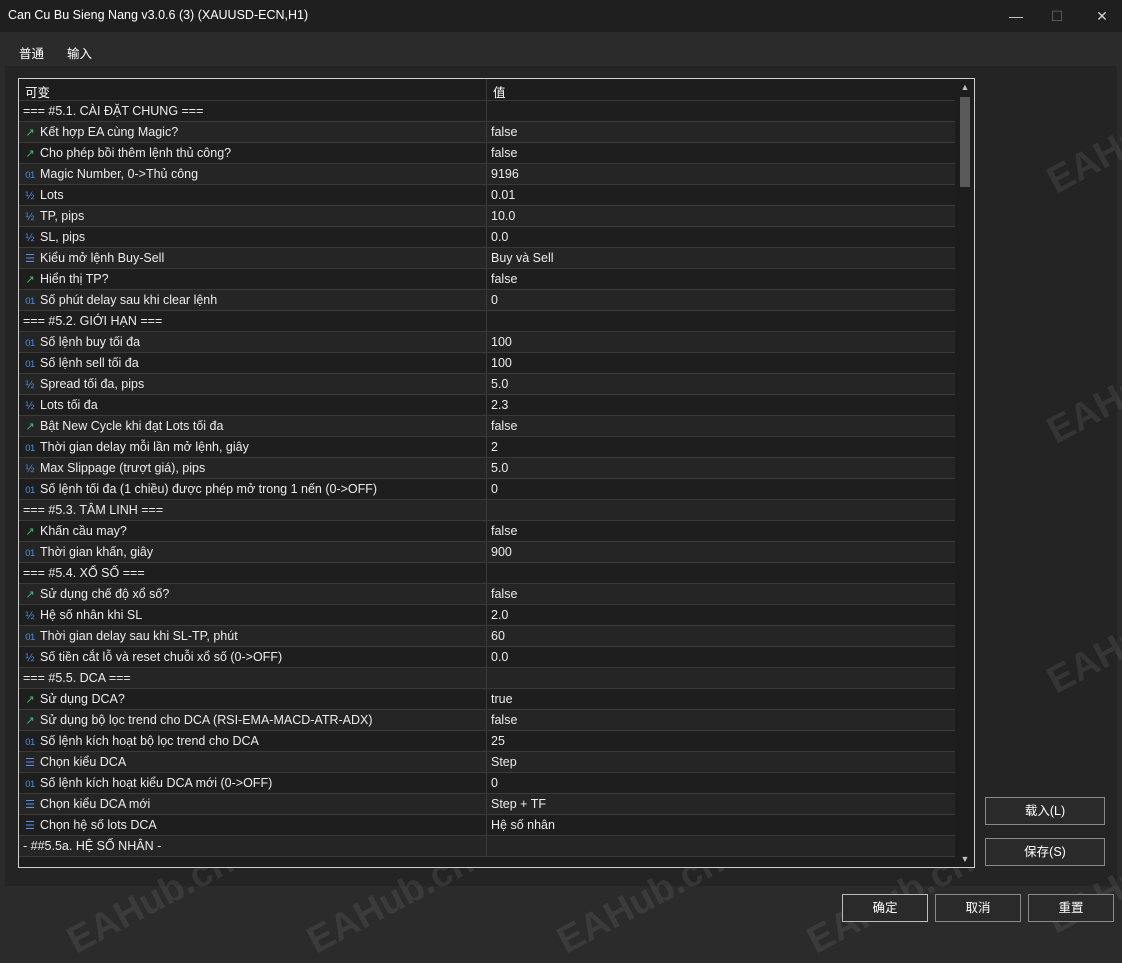 This screenshot has height=963, width=1122. I want to click on scroll-up-icon: ▲, so click(965, 87).